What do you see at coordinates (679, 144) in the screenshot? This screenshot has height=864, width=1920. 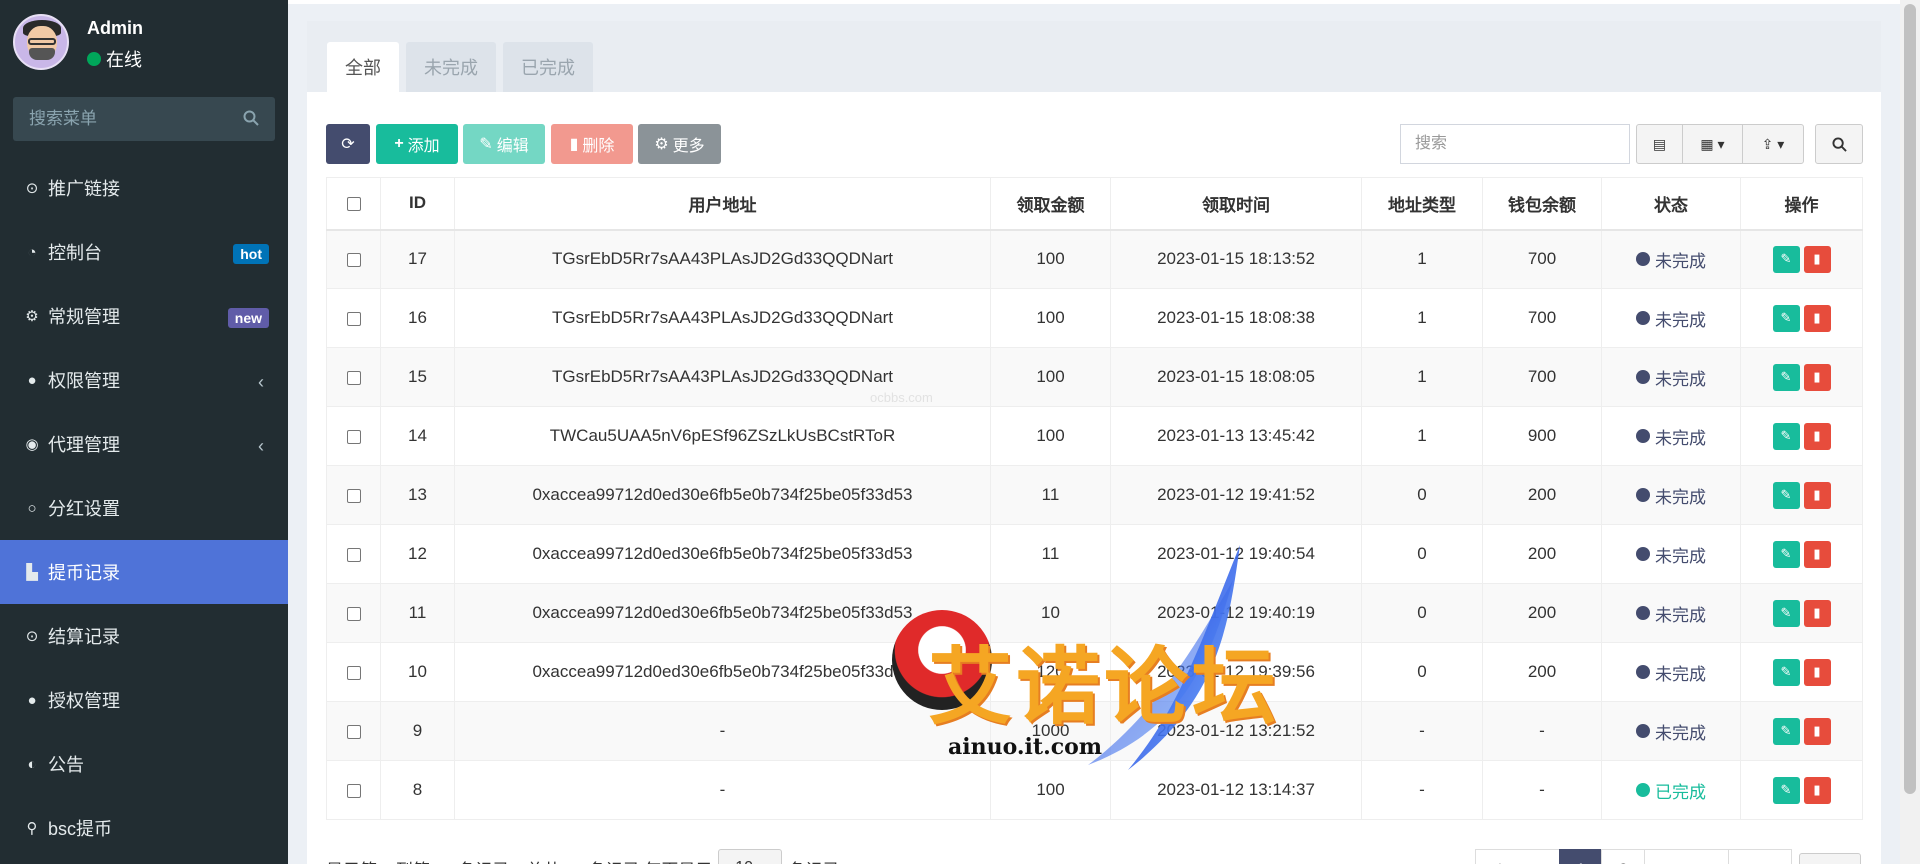 I see `more-button: ⚙ 更多` at bounding box center [679, 144].